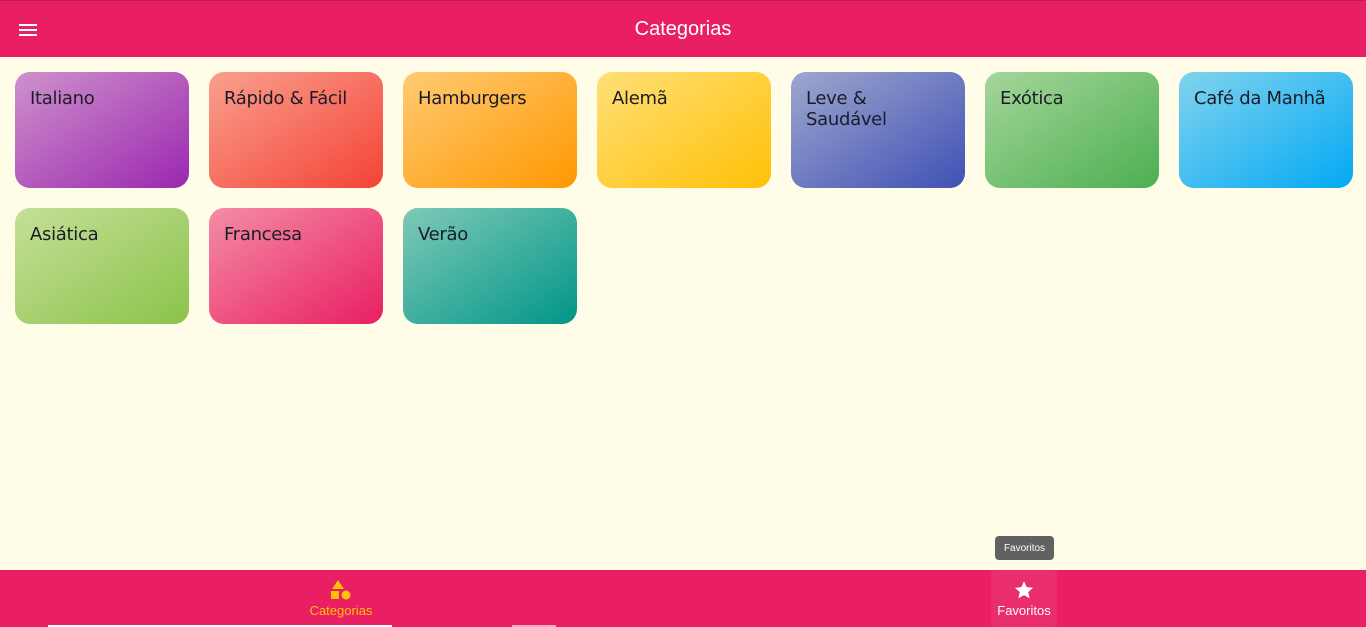 The height and width of the screenshot is (627, 1366). What do you see at coordinates (64, 234) in the screenshot?
I see `category-card-title: Asiática` at bounding box center [64, 234].